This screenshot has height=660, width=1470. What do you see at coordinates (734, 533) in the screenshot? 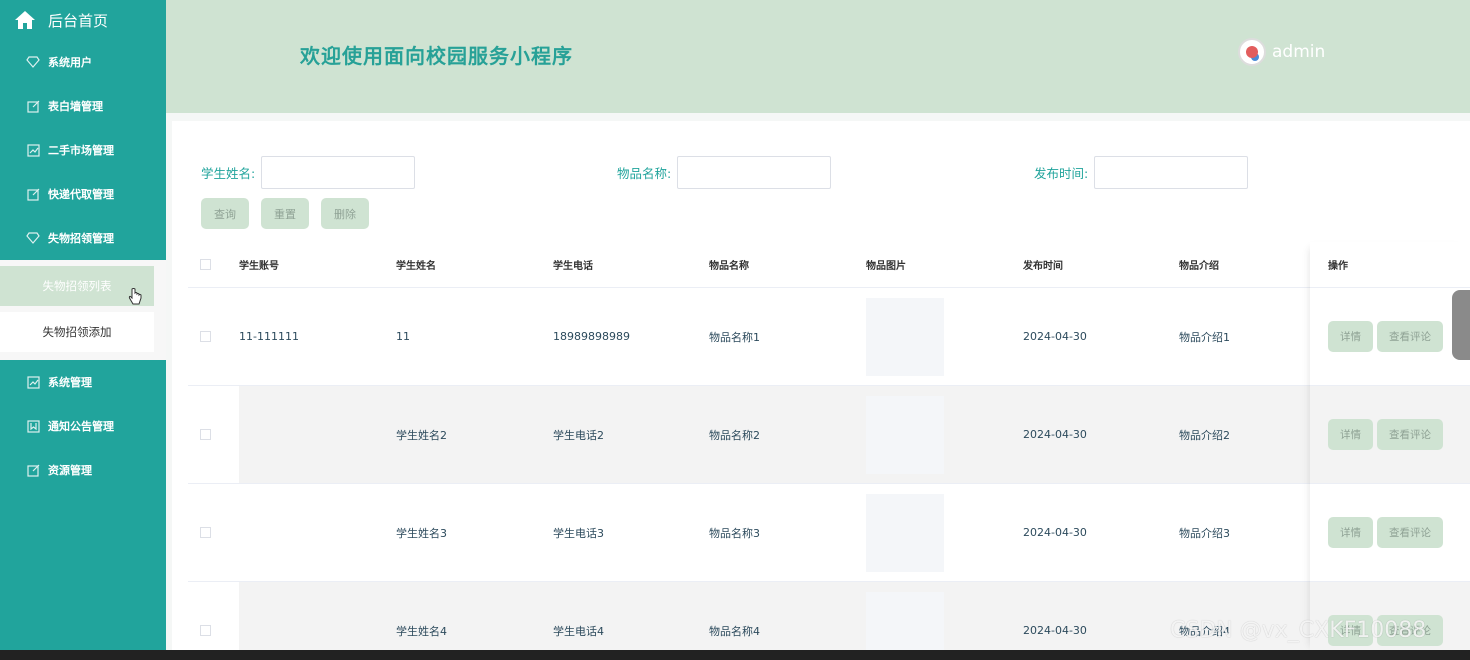
I see `cell-item: 物品名称3` at bounding box center [734, 533].